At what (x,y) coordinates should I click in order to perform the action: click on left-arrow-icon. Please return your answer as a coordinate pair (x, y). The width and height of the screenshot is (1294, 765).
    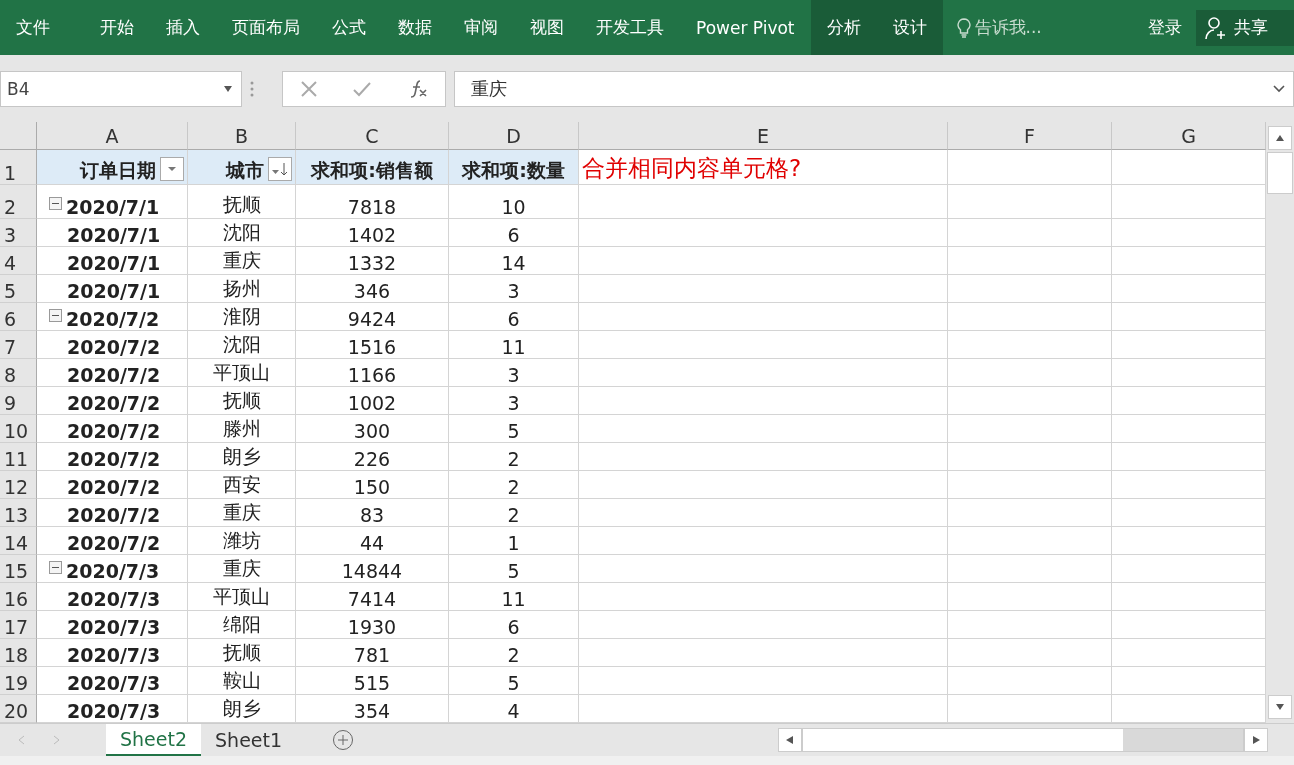
    Looking at the image, I should click on (790, 740).